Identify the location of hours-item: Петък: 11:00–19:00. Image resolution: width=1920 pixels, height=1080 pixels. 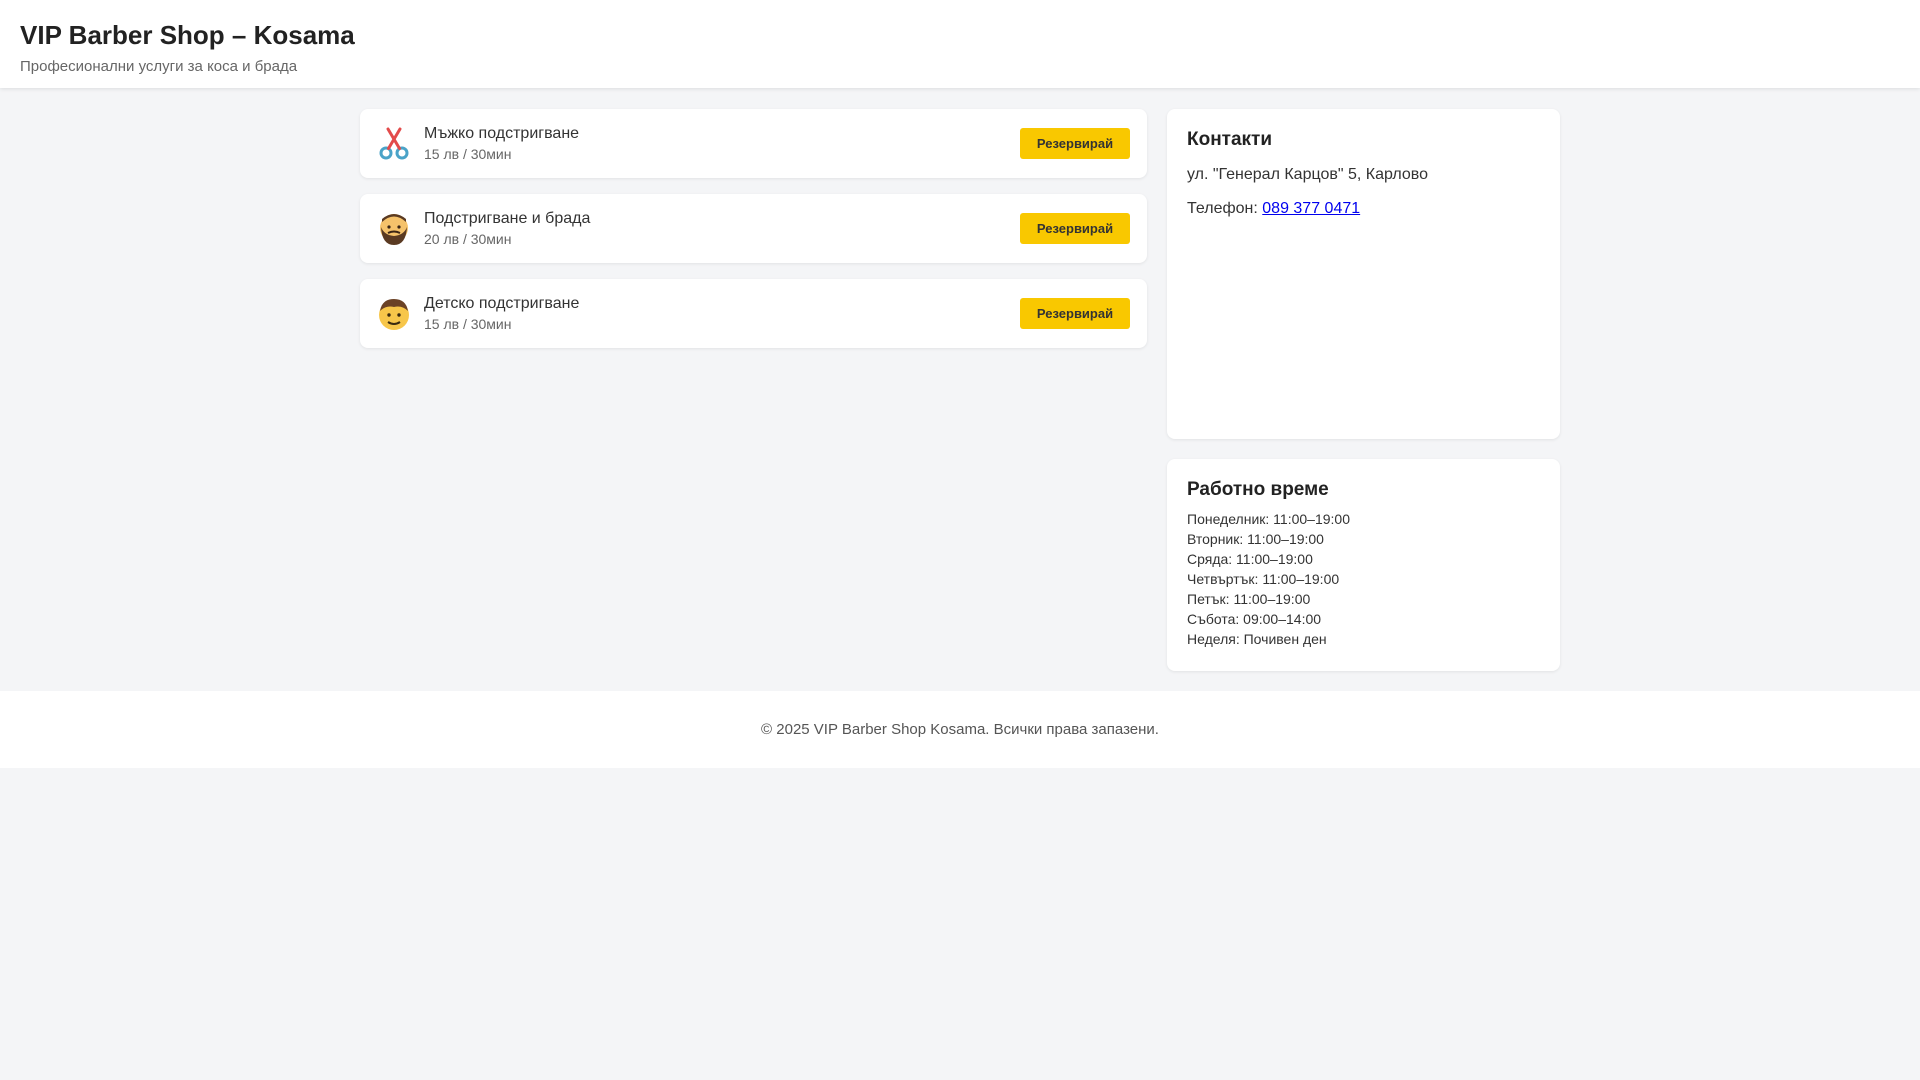
(1249, 599).